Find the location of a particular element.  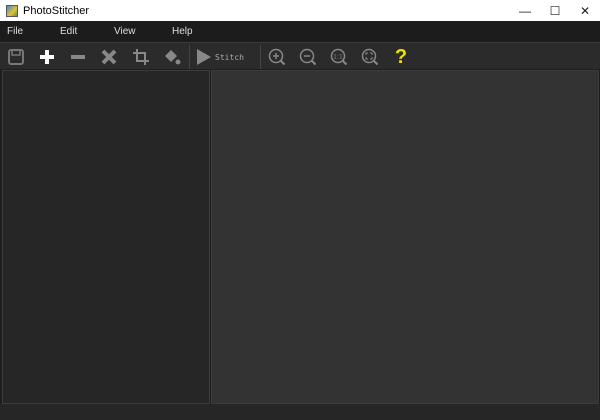

x-icon is located at coordinates (109, 57).